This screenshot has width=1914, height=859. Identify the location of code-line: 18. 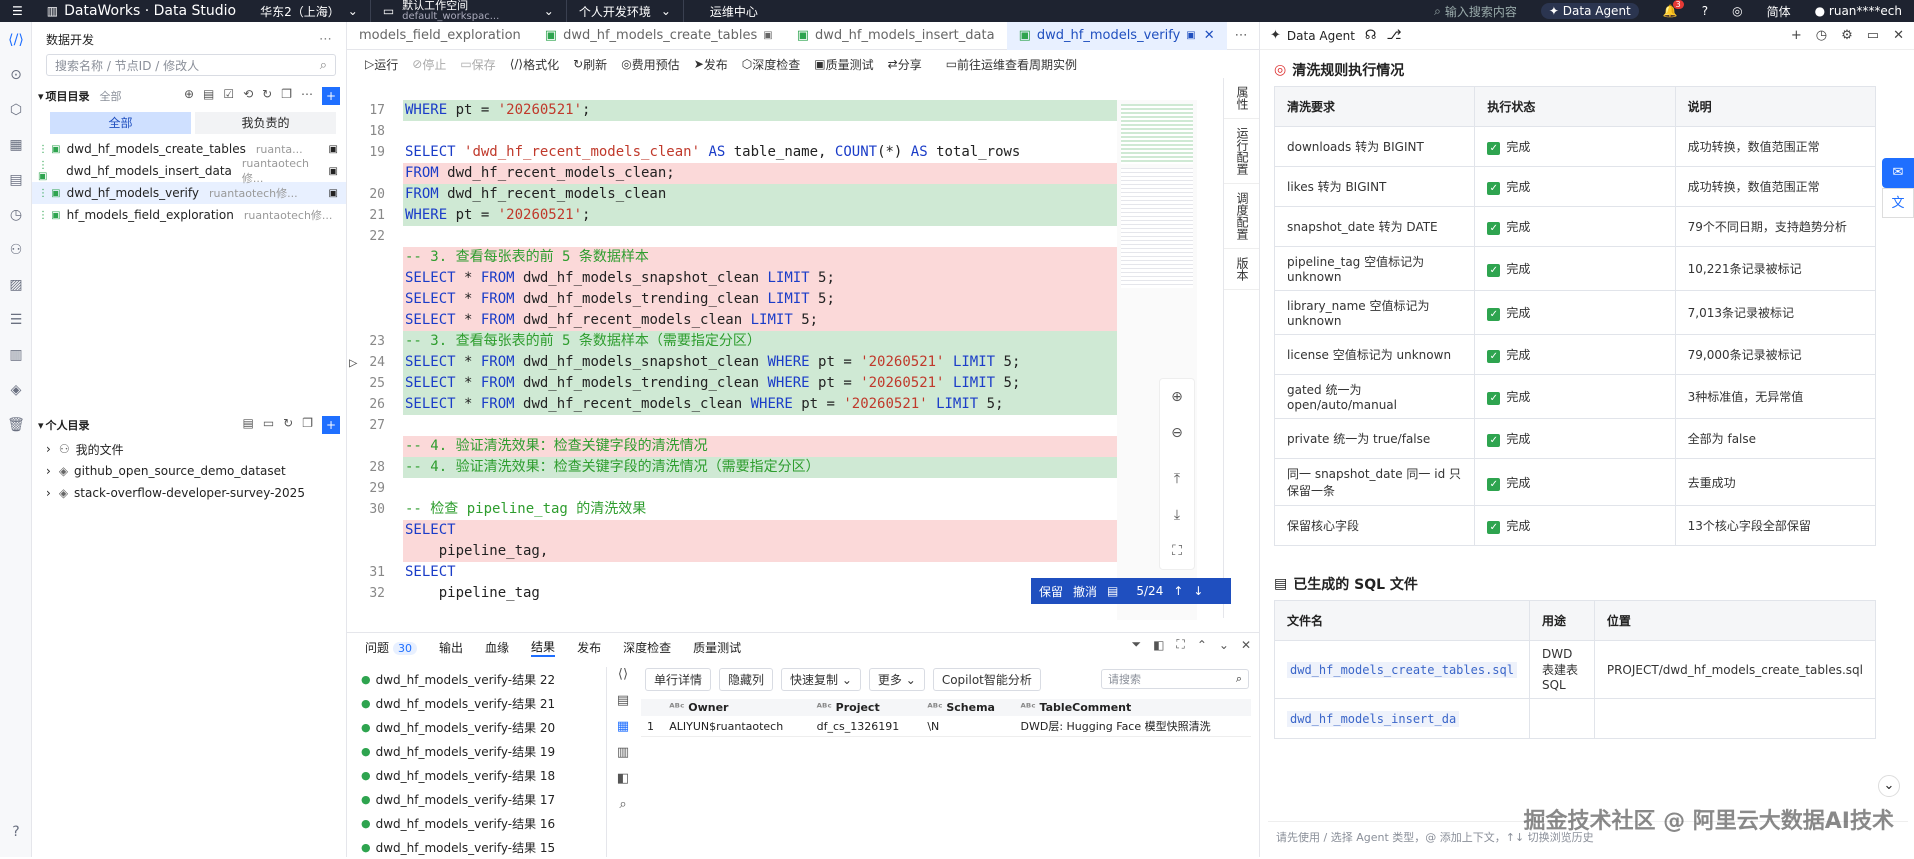
(732, 131).